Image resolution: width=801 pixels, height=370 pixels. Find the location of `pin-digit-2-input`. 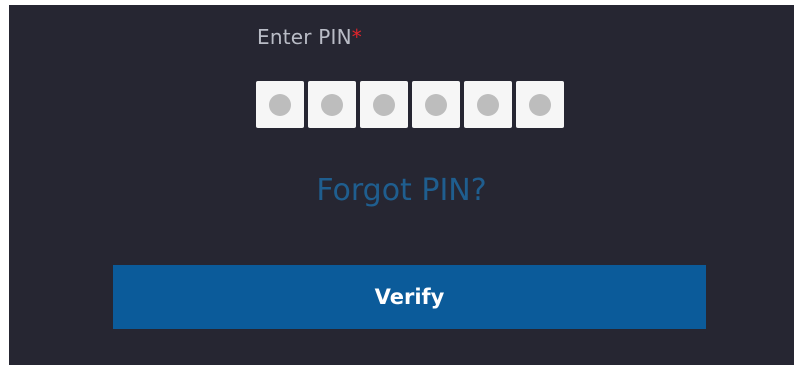

pin-digit-2-input is located at coordinates (332, 104).